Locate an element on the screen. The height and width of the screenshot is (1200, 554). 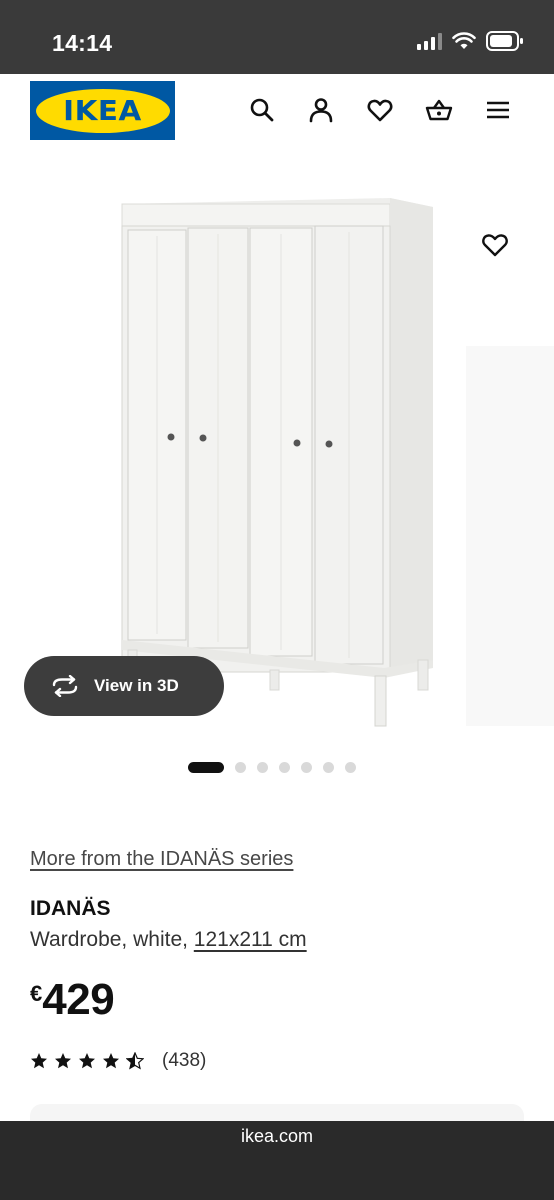
basket-icon is located at coordinates (439, 110).